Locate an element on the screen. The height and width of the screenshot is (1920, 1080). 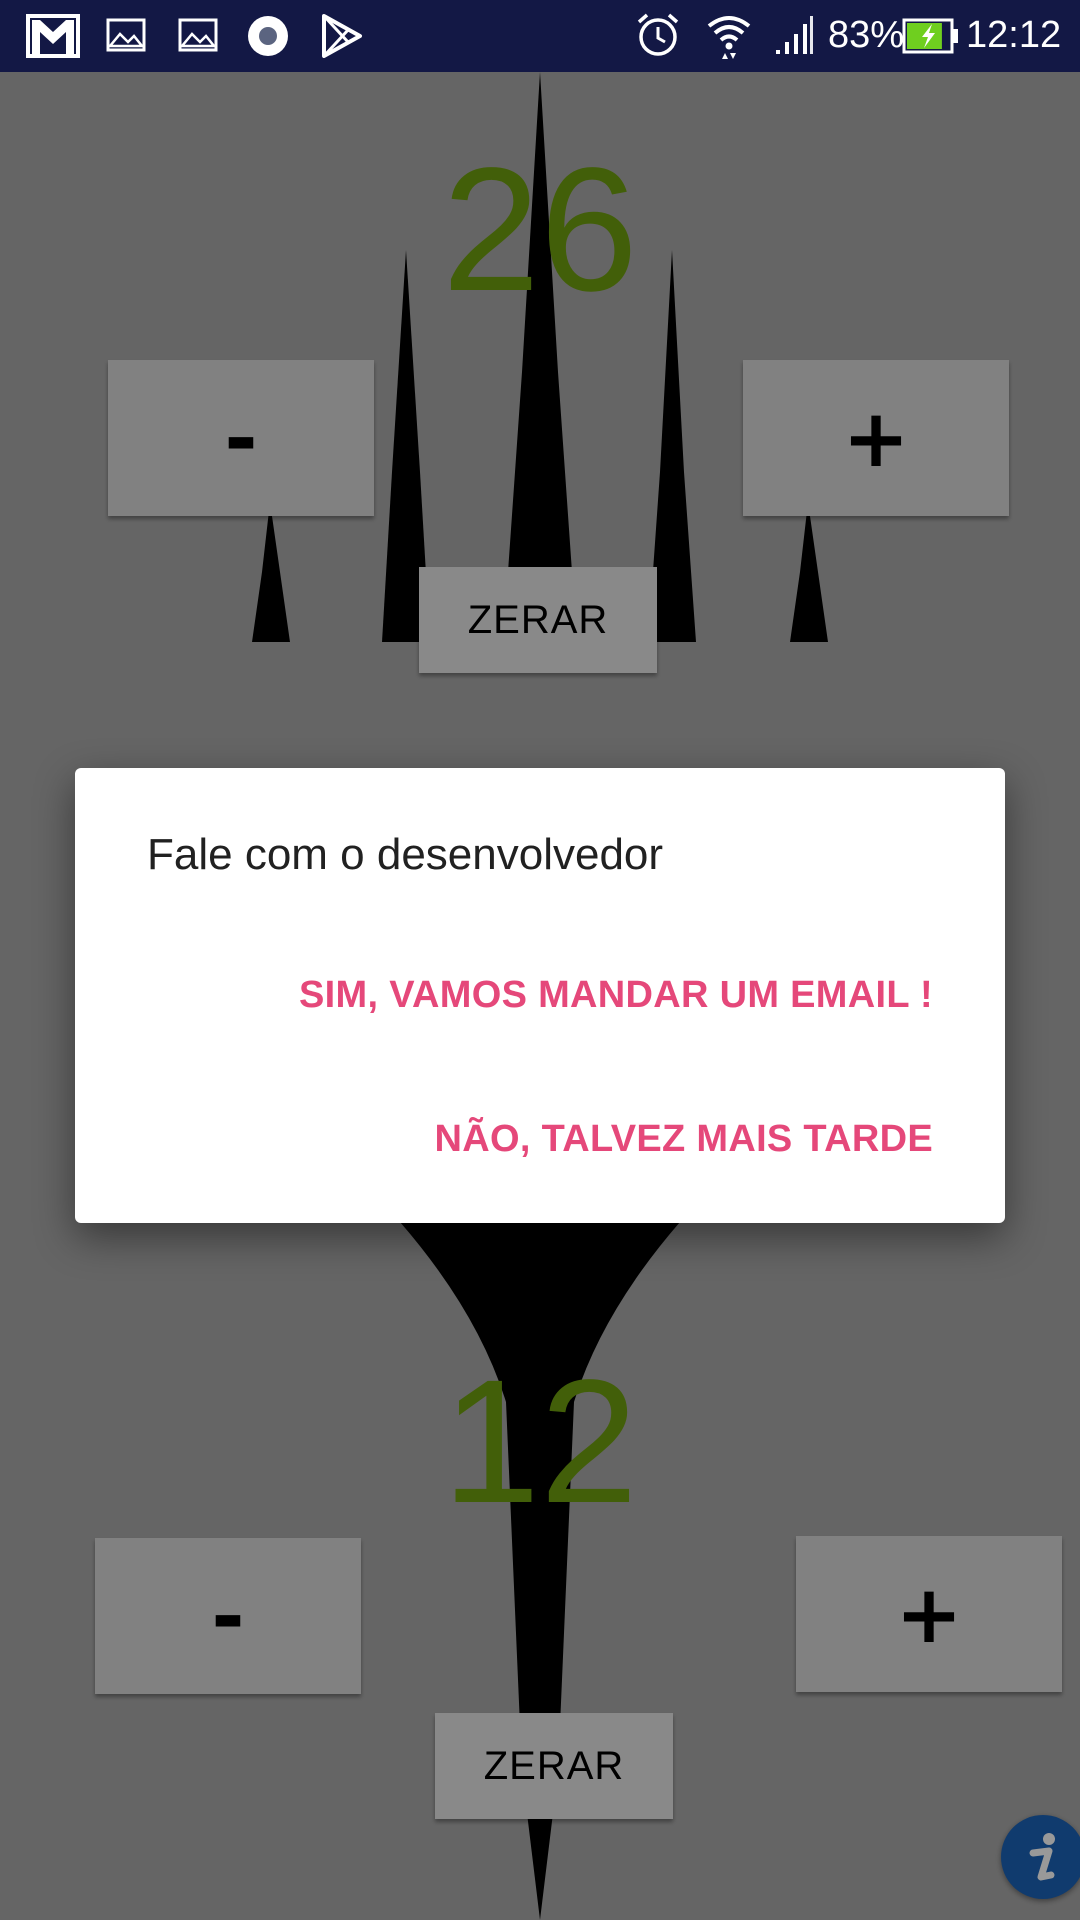
signal-icon is located at coordinates (794, 35).